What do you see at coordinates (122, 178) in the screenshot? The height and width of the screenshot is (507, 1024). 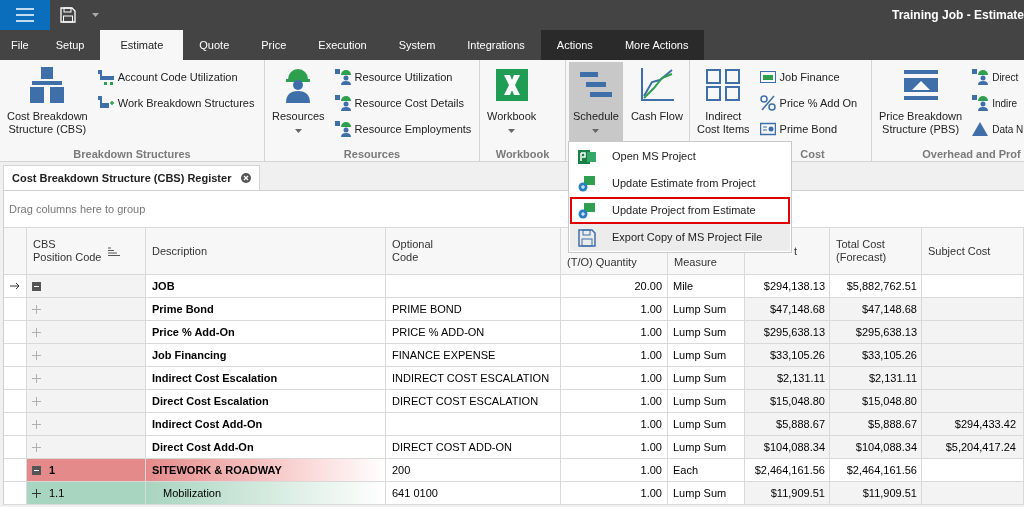 I see `document-tab-title: Cost Breakdown Structure (CBS) Register` at bounding box center [122, 178].